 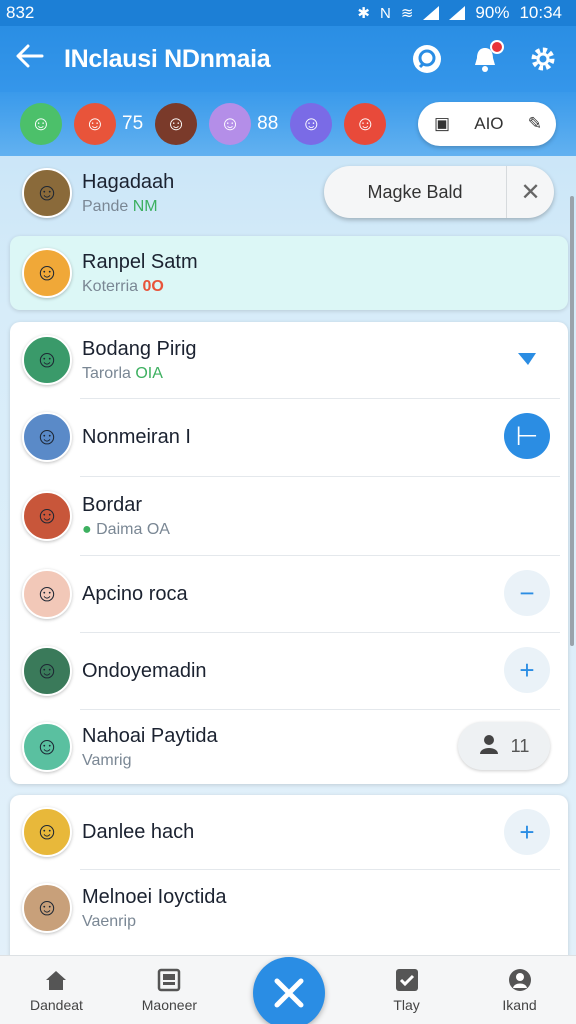 I want to click on contact-name: Melnoei Ioyctida, so click(x=154, y=896).